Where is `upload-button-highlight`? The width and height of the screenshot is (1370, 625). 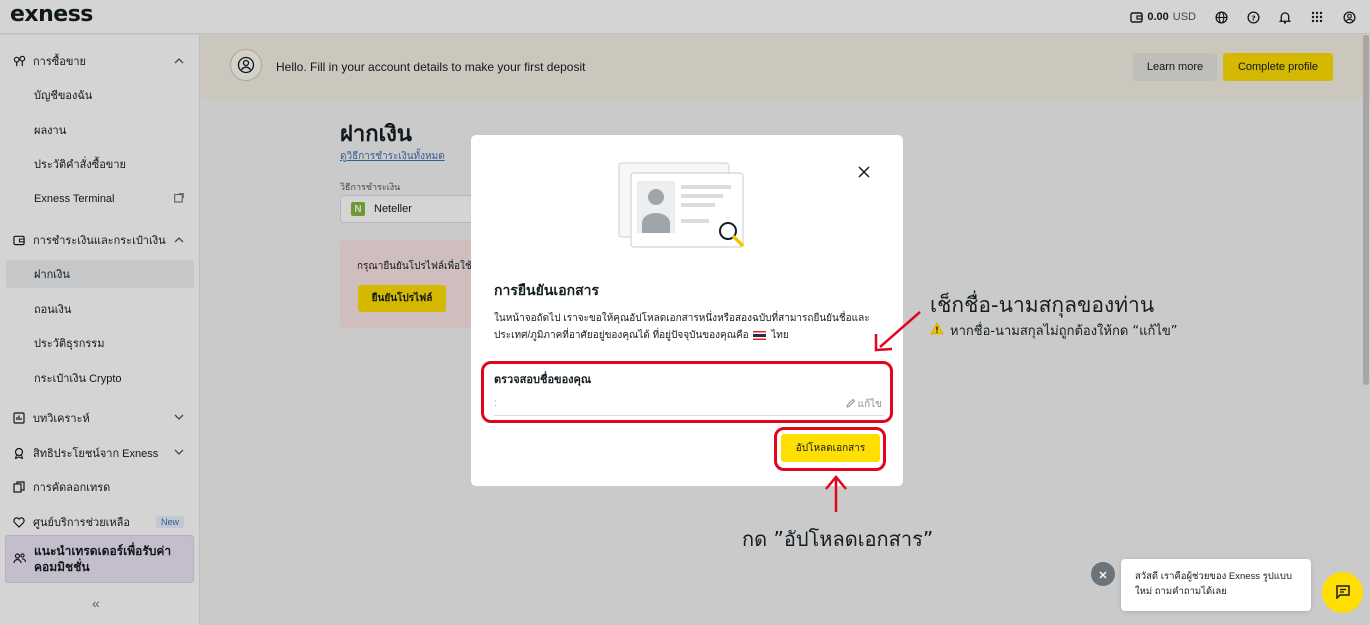 upload-button-highlight is located at coordinates (830, 449).